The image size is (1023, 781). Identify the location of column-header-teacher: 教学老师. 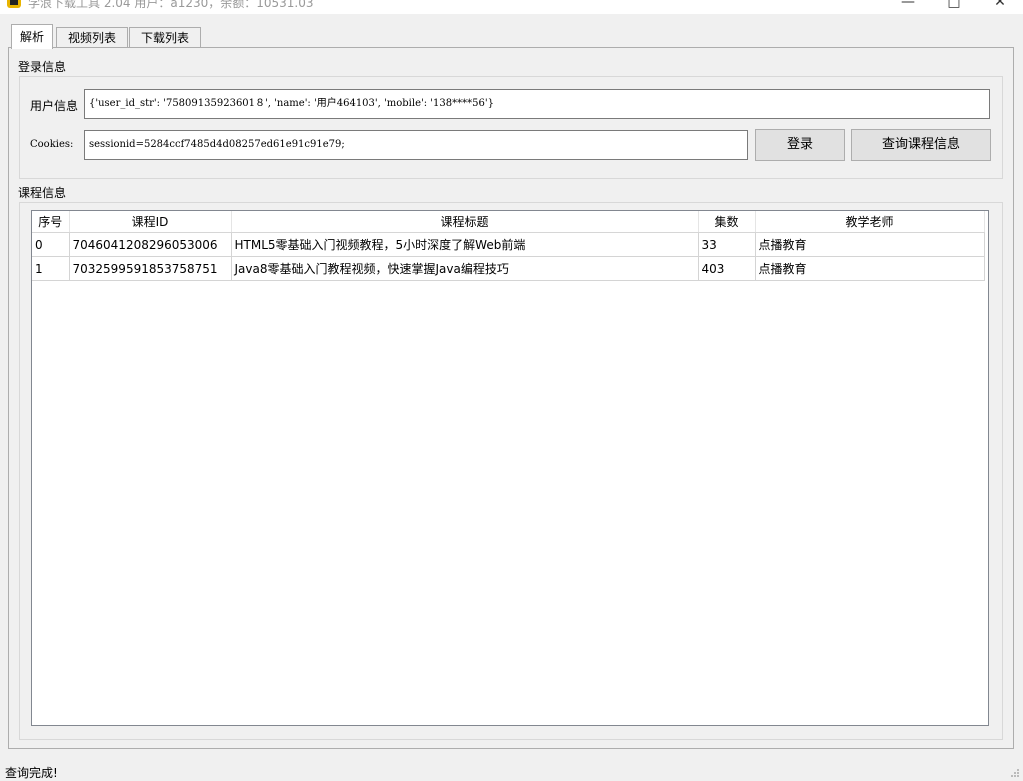
(870, 222).